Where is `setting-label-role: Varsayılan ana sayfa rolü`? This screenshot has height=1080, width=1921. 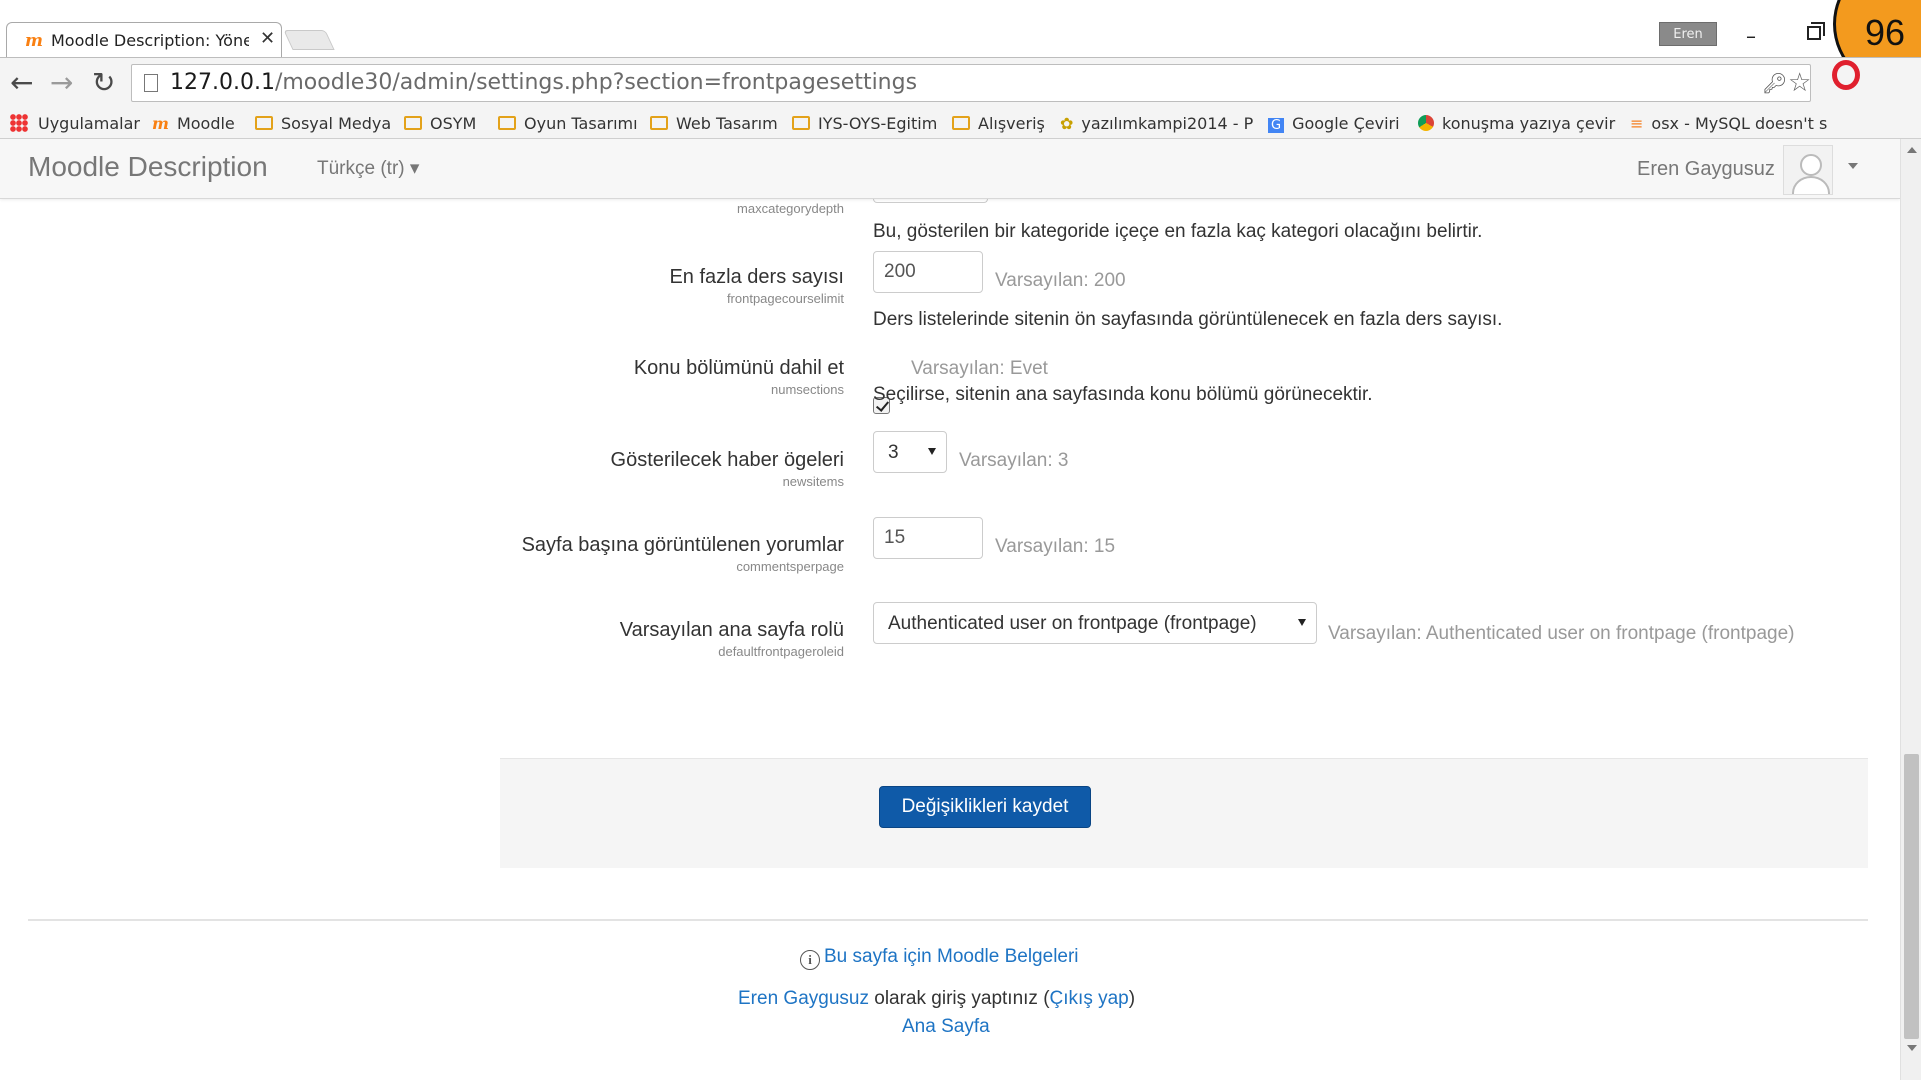
setting-label-role: Varsayılan ana sayfa rolü is located at coordinates (731, 630).